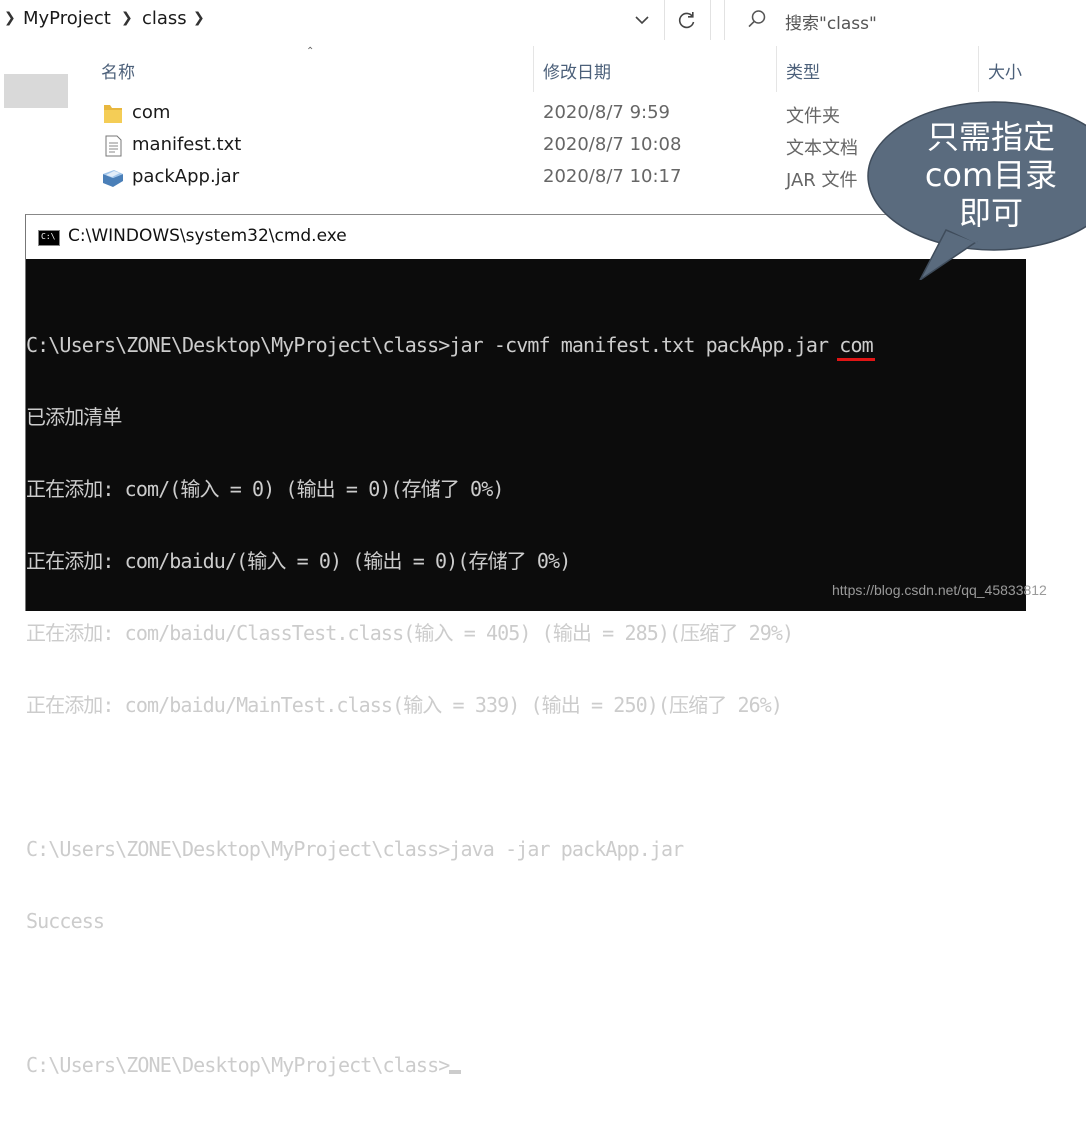 Image resolution: width=1086 pixels, height=1125 pixels. Describe the element at coordinates (905, 20) in the screenshot. I see `search-input: 搜索"class"` at that location.